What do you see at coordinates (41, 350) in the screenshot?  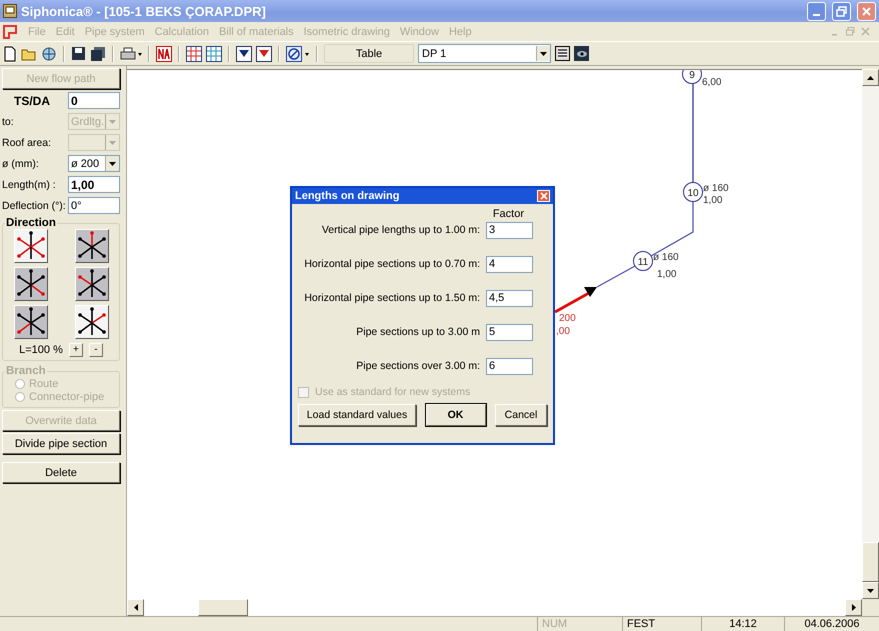 I see `scale-label: L=100 %` at bounding box center [41, 350].